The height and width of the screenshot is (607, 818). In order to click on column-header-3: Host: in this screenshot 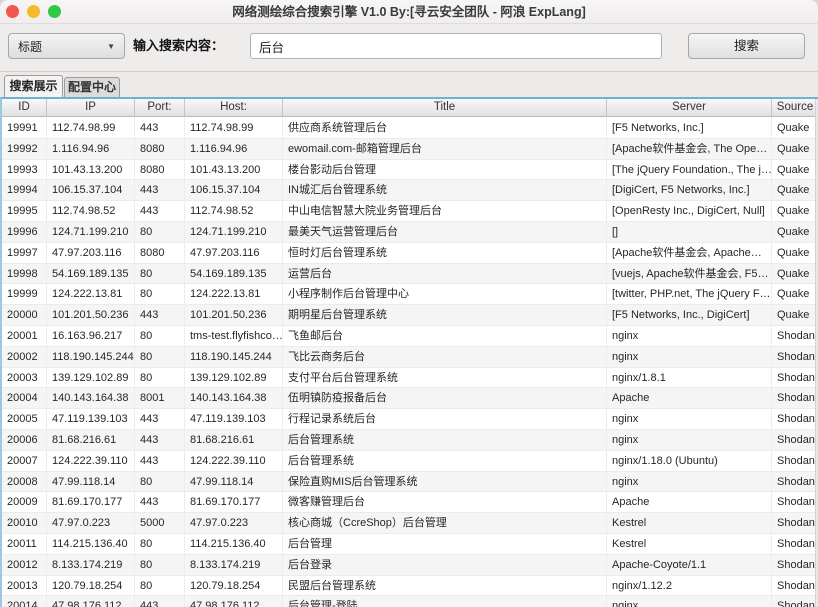, I will do `click(234, 107)`.